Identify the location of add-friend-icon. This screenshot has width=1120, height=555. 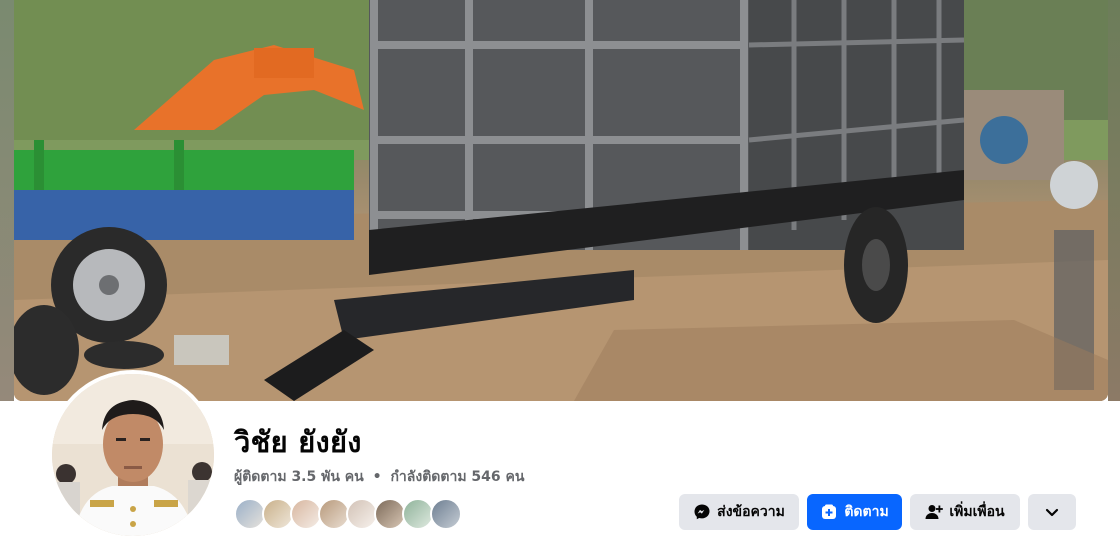
(934, 512).